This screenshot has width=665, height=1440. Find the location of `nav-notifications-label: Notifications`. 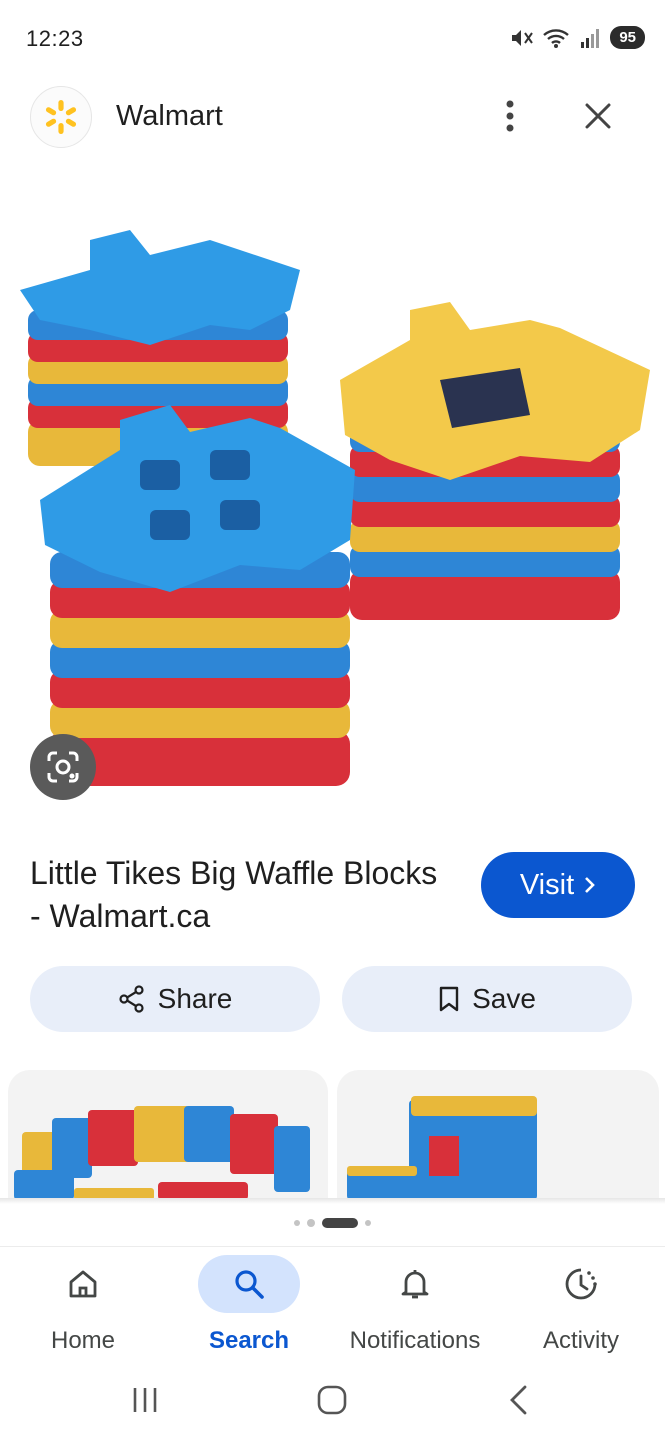

nav-notifications-label: Notifications is located at coordinates (415, 1340).